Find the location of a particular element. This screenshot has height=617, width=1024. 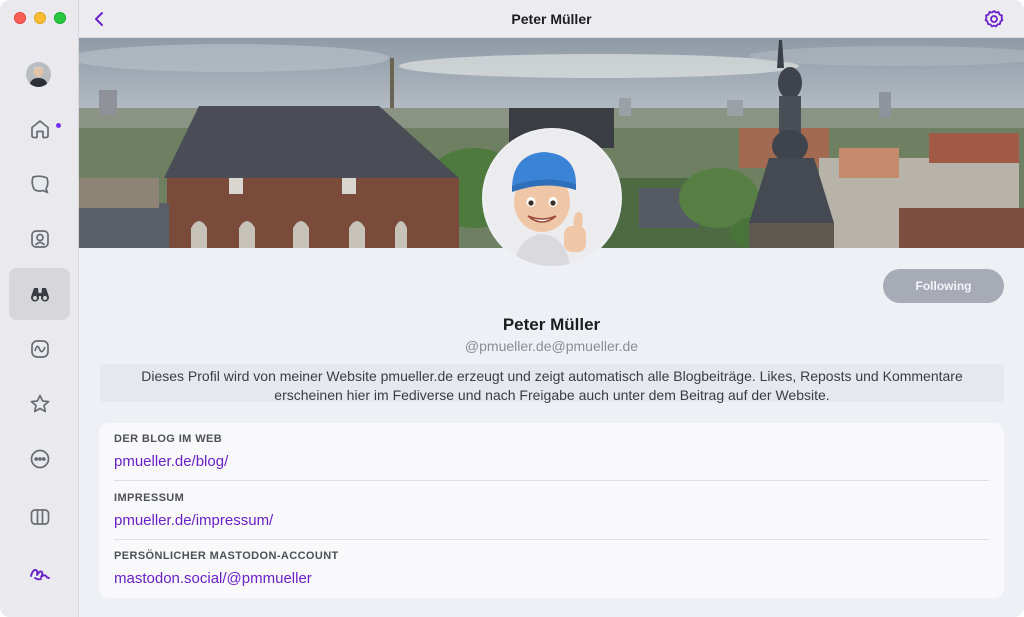

title-bar: Peter Müller is located at coordinates (551, 19).